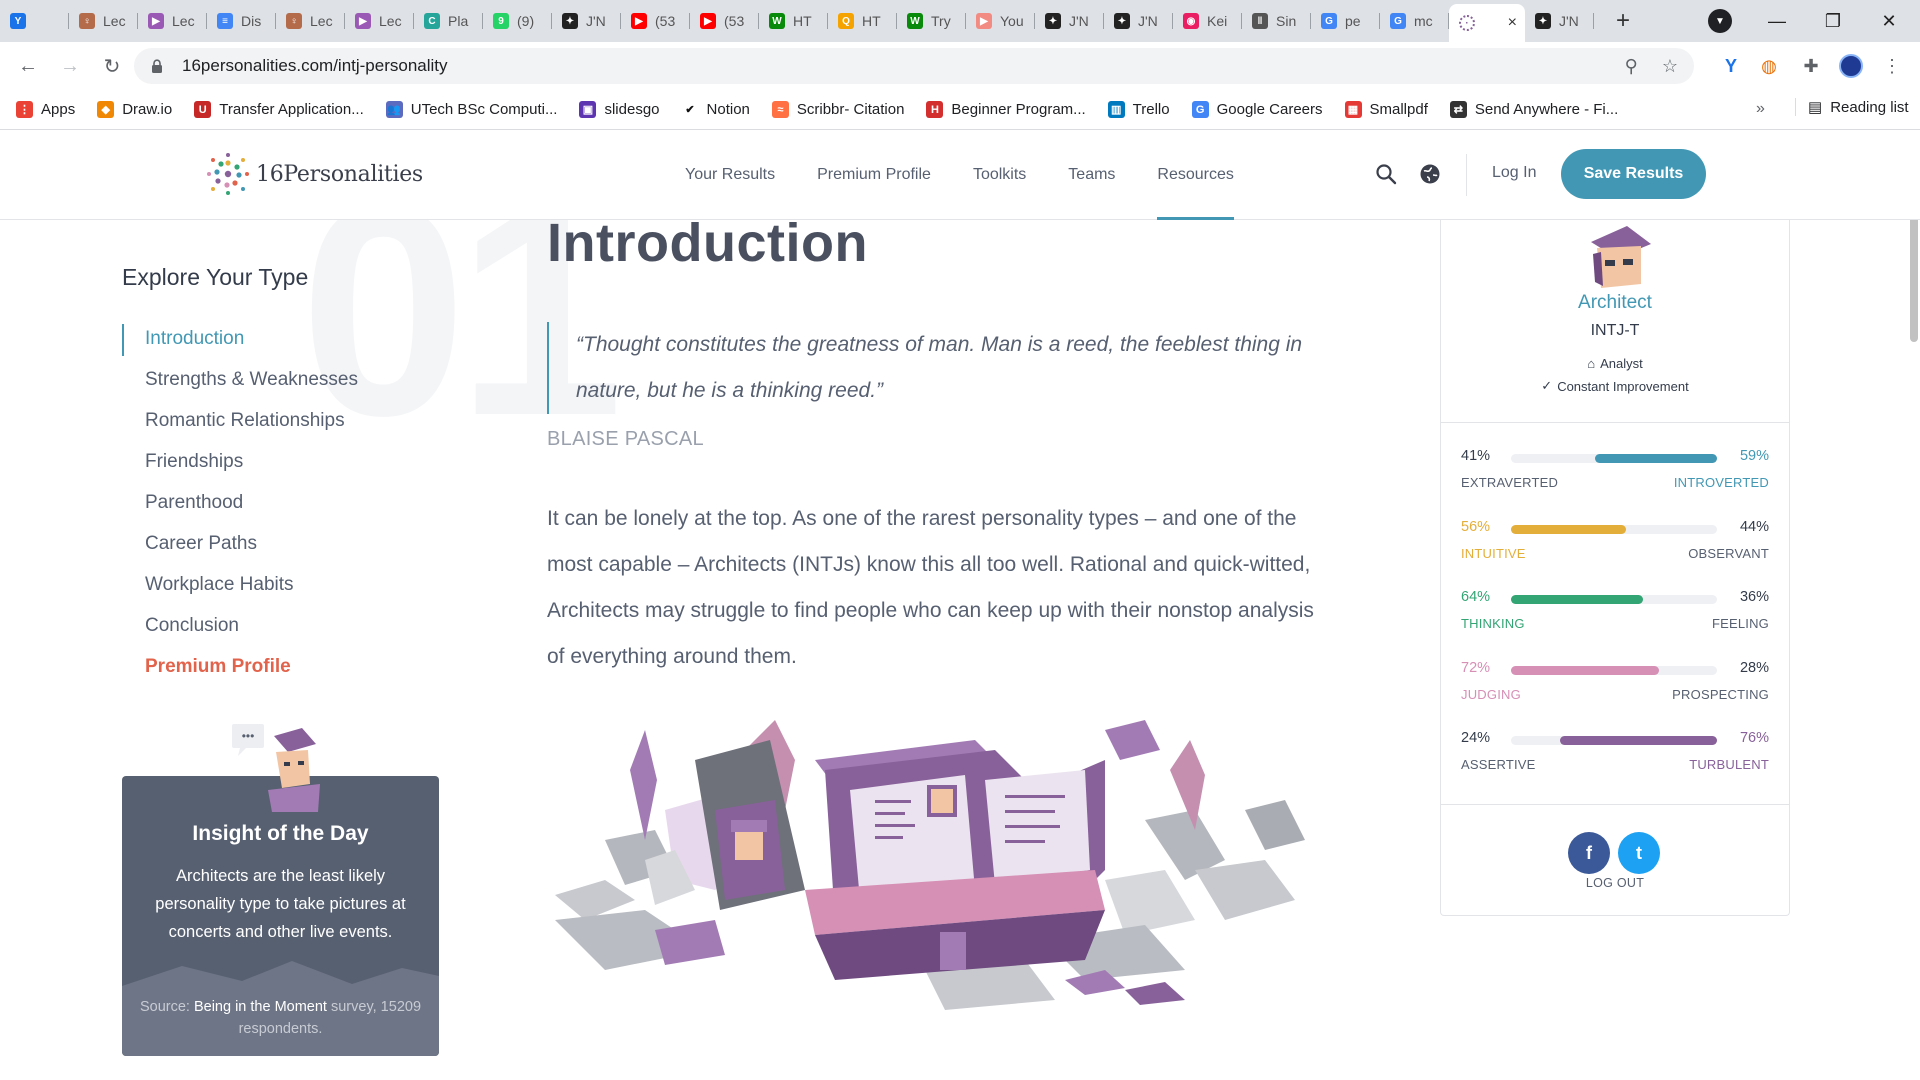 The height and width of the screenshot is (1080, 1920). Describe the element at coordinates (34, 21) in the screenshot. I see `browser-tab: Y` at that location.